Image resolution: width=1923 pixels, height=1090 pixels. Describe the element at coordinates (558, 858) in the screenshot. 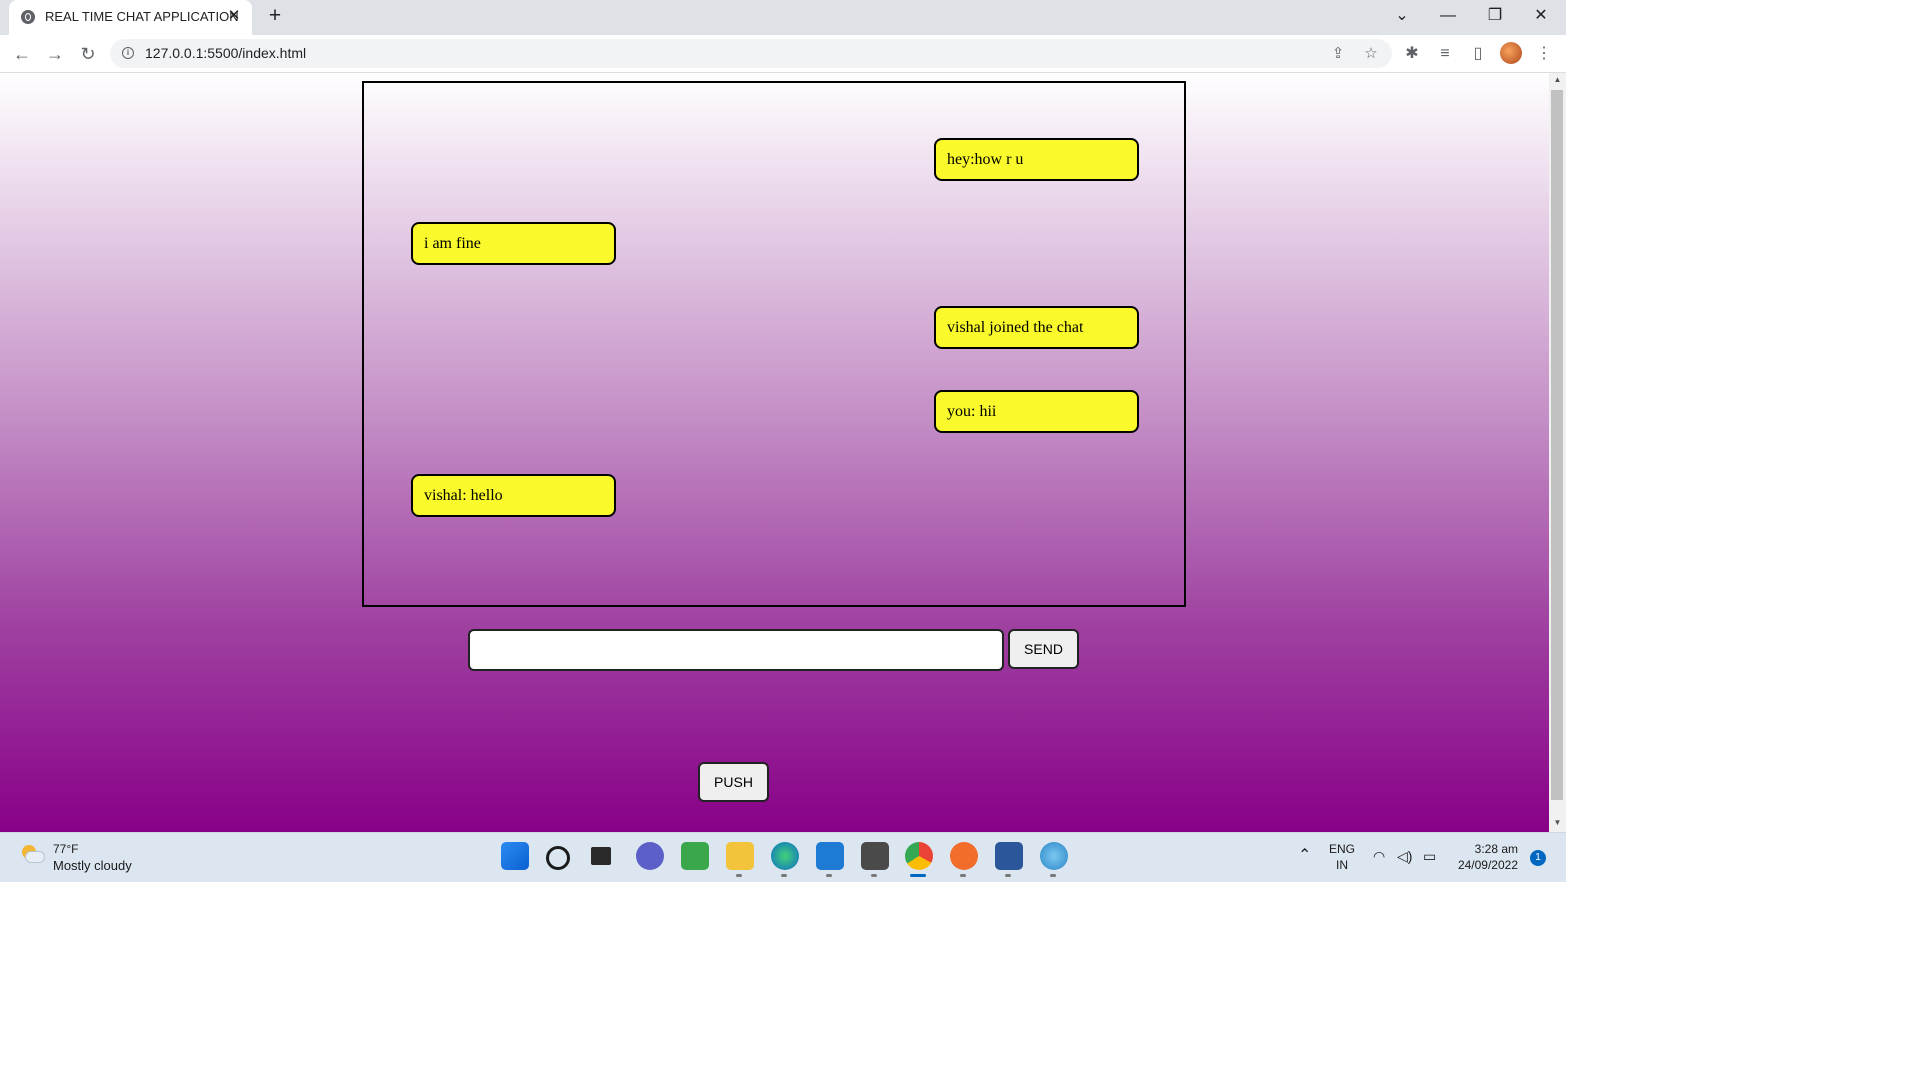

I see `search-icon` at that location.